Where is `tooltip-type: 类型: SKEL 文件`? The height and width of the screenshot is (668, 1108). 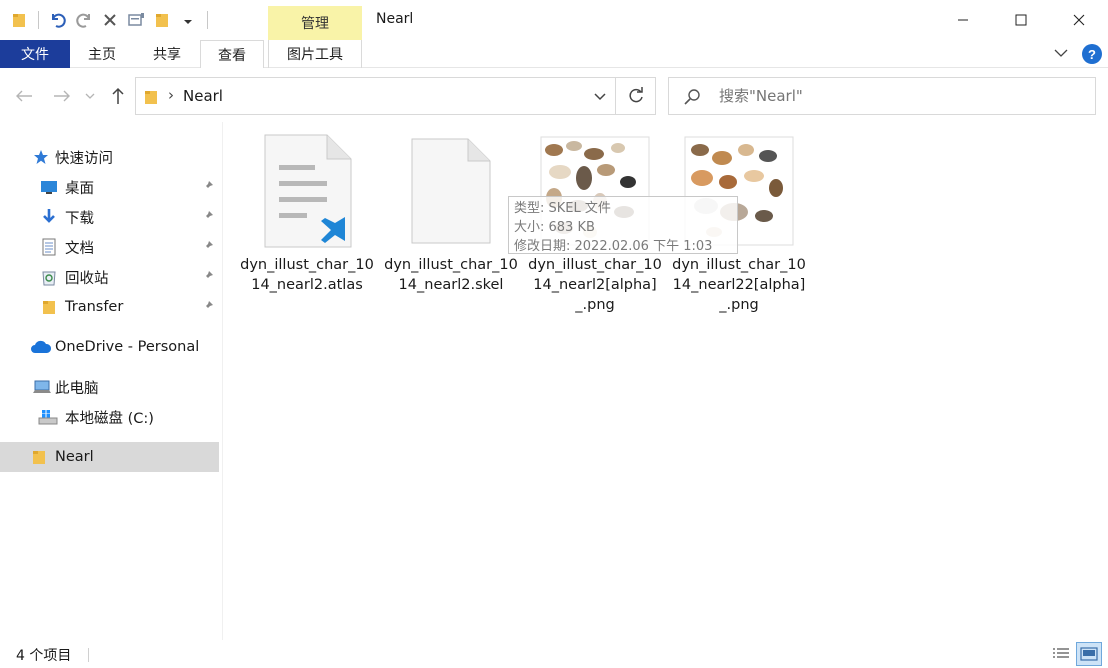 tooltip-type: 类型: SKEL 文件 is located at coordinates (562, 208).